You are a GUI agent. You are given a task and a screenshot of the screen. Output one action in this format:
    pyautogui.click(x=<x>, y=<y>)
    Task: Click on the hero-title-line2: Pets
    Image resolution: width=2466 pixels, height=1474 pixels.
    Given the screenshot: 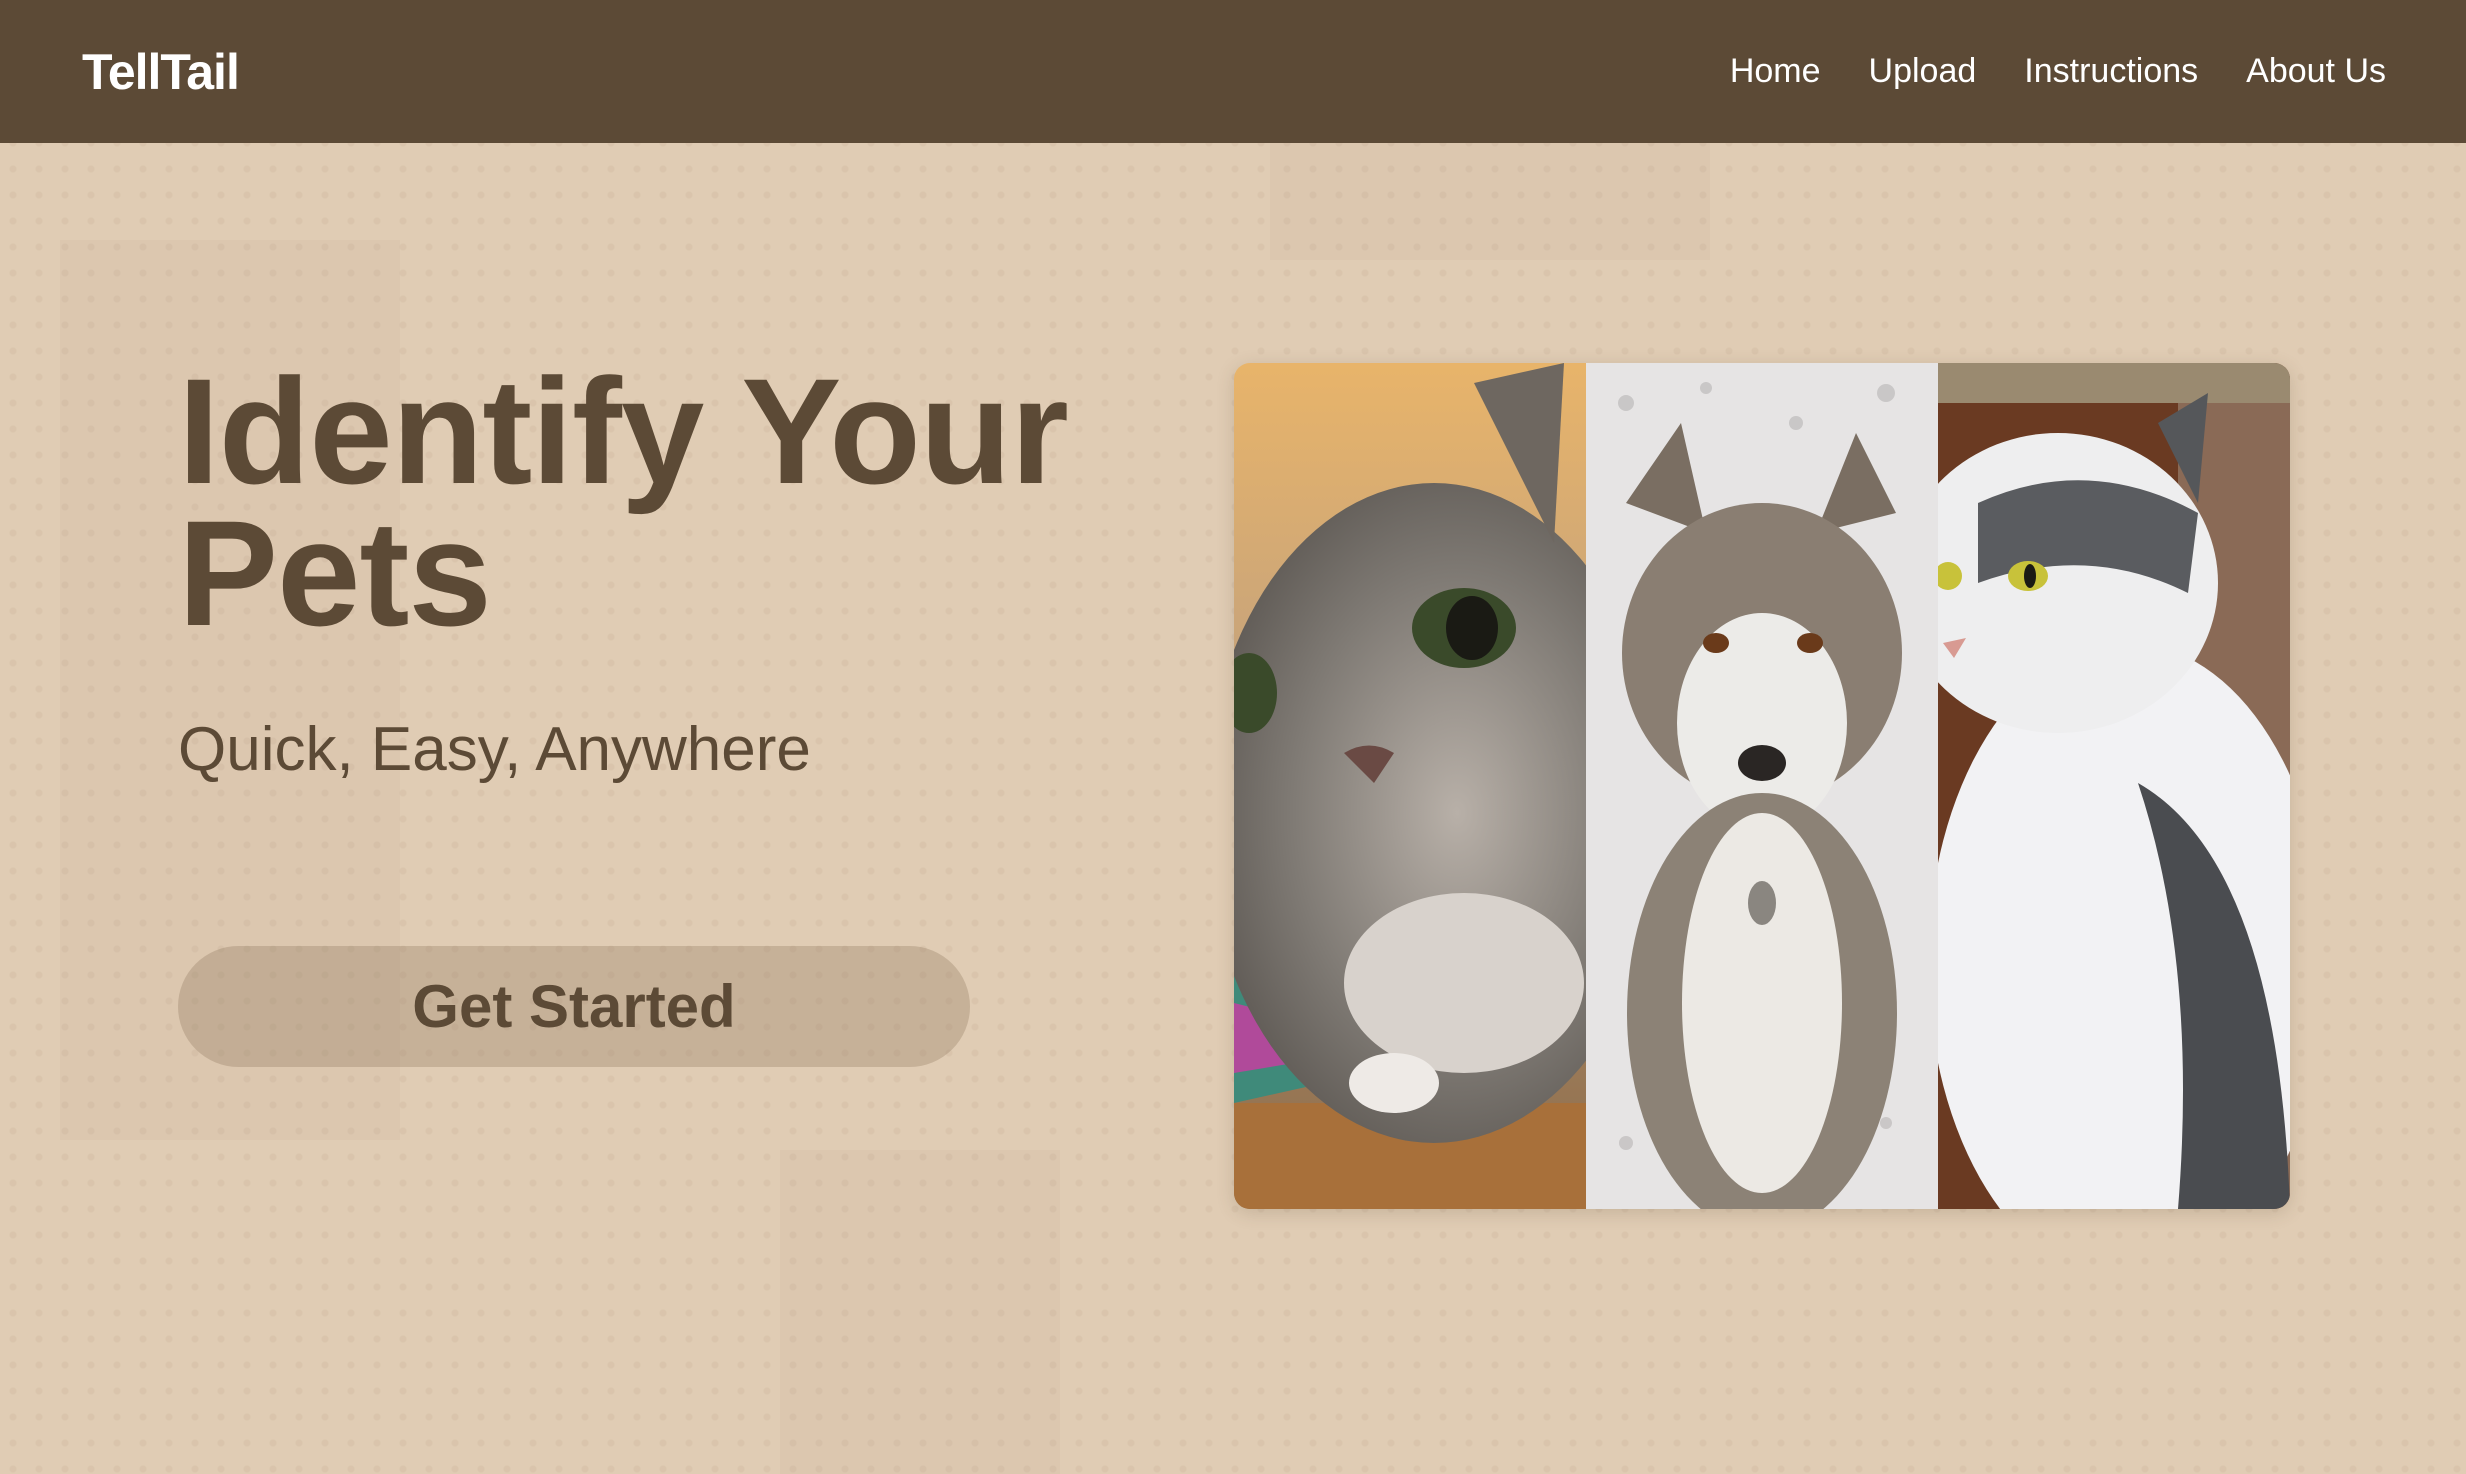 What is the action you would take?
    pyautogui.click(x=335, y=573)
    